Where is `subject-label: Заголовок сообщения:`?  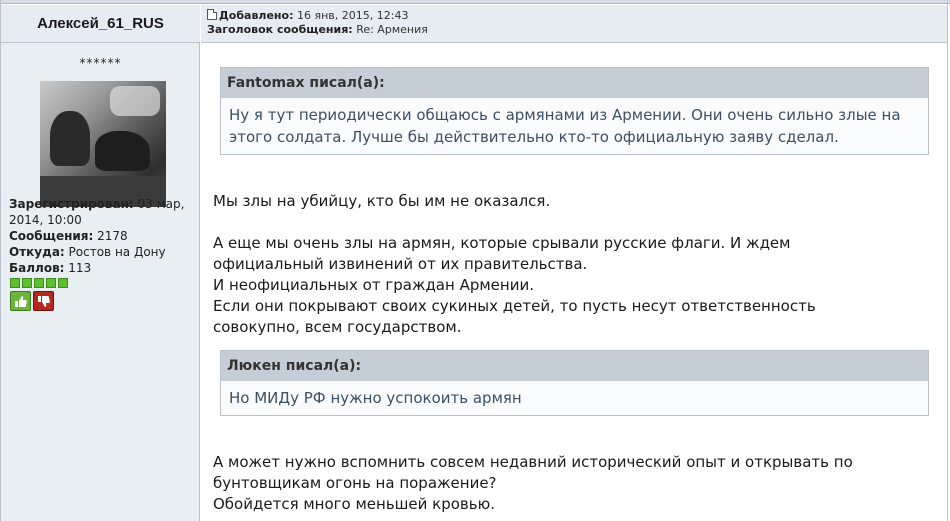
subject-label: Заголовок сообщения: is located at coordinates (280, 29).